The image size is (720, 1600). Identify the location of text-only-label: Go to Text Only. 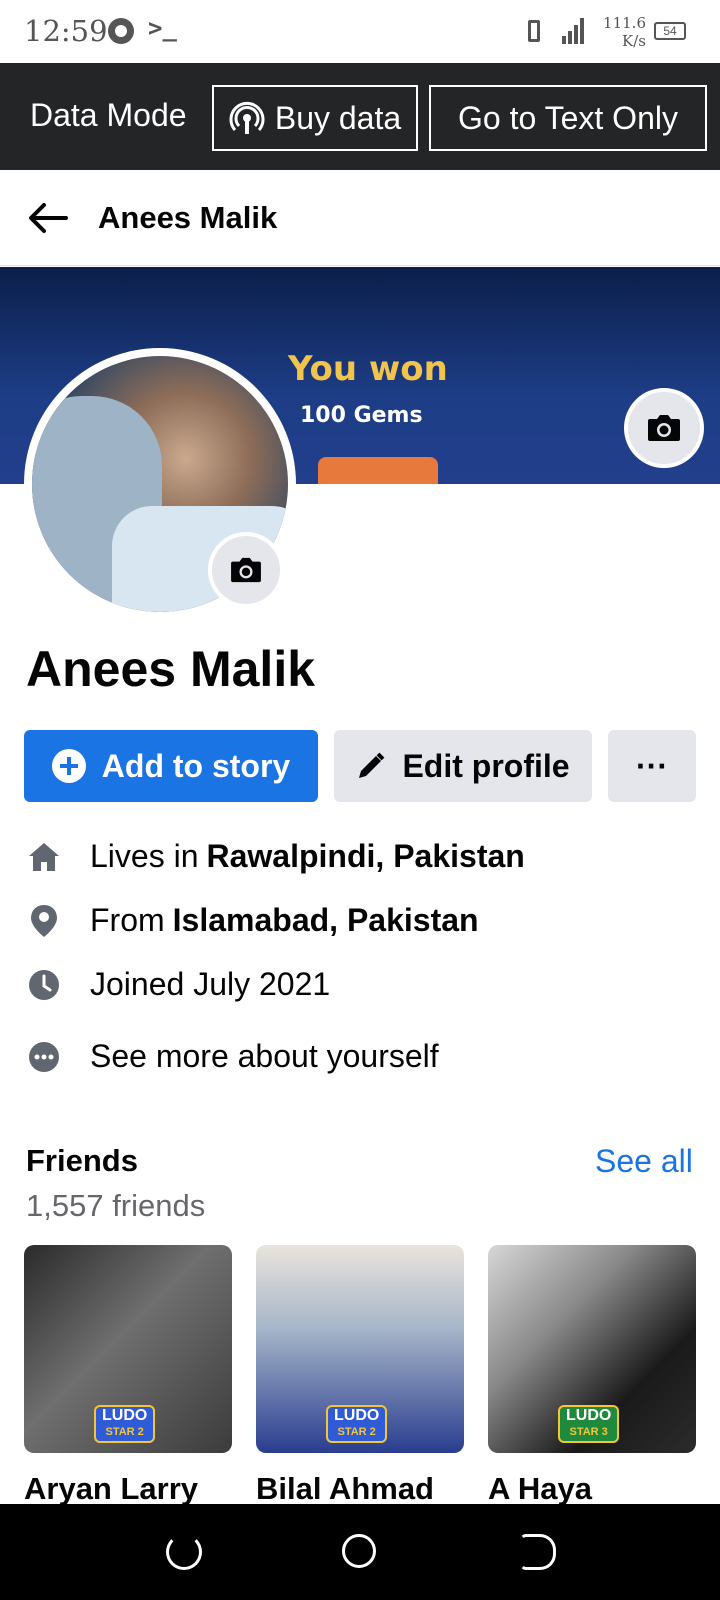
(568, 117).